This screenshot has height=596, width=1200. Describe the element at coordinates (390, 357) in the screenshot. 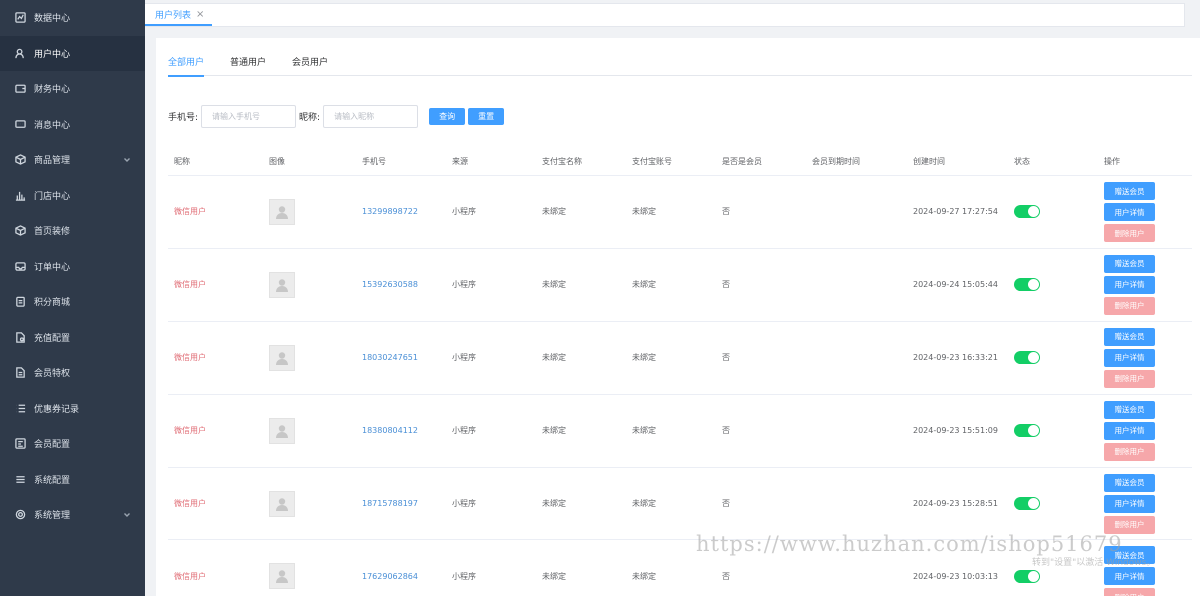

I see `phone-cell: 18030247651` at that location.